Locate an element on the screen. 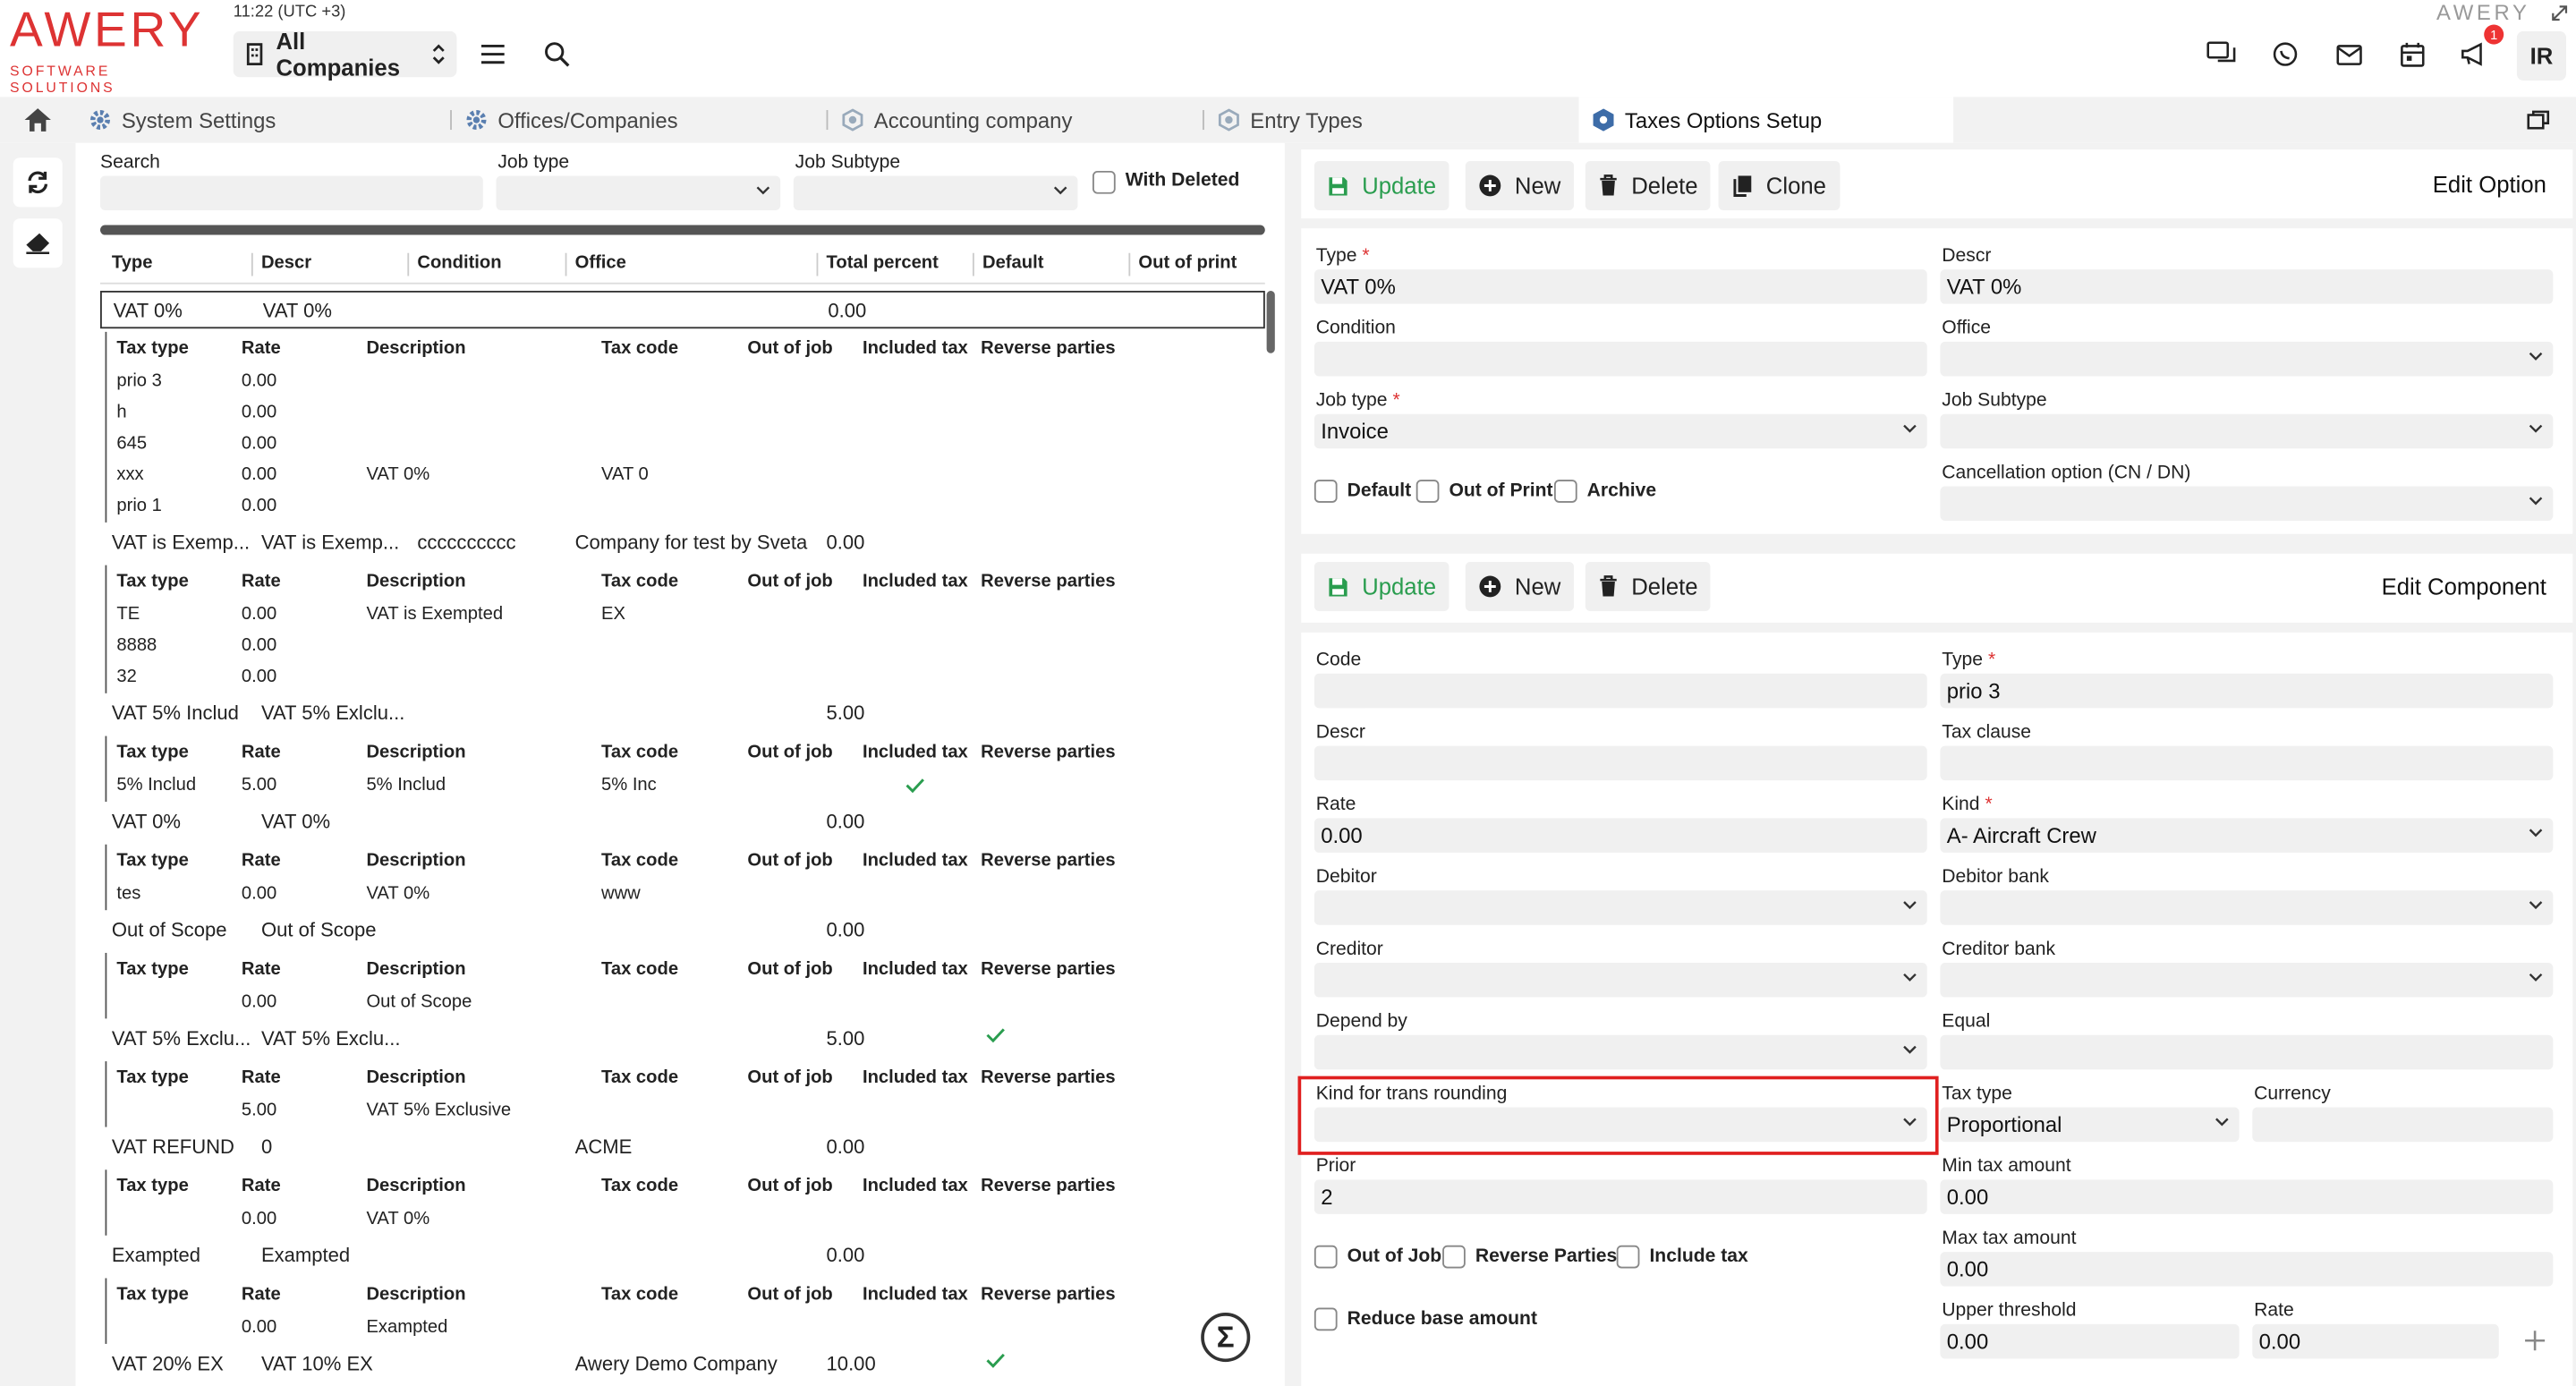  upper-threshold-label: Upper threshold is located at coordinates (2009, 1311).